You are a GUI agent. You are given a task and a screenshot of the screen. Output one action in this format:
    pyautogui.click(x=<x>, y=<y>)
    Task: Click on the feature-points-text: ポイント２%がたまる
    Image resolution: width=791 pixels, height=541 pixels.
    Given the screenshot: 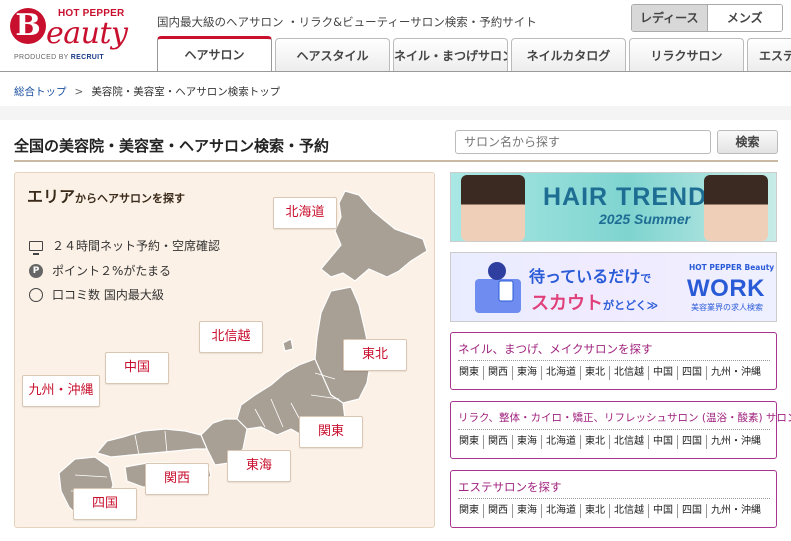 What is the action you would take?
    pyautogui.click(x=112, y=271)
    